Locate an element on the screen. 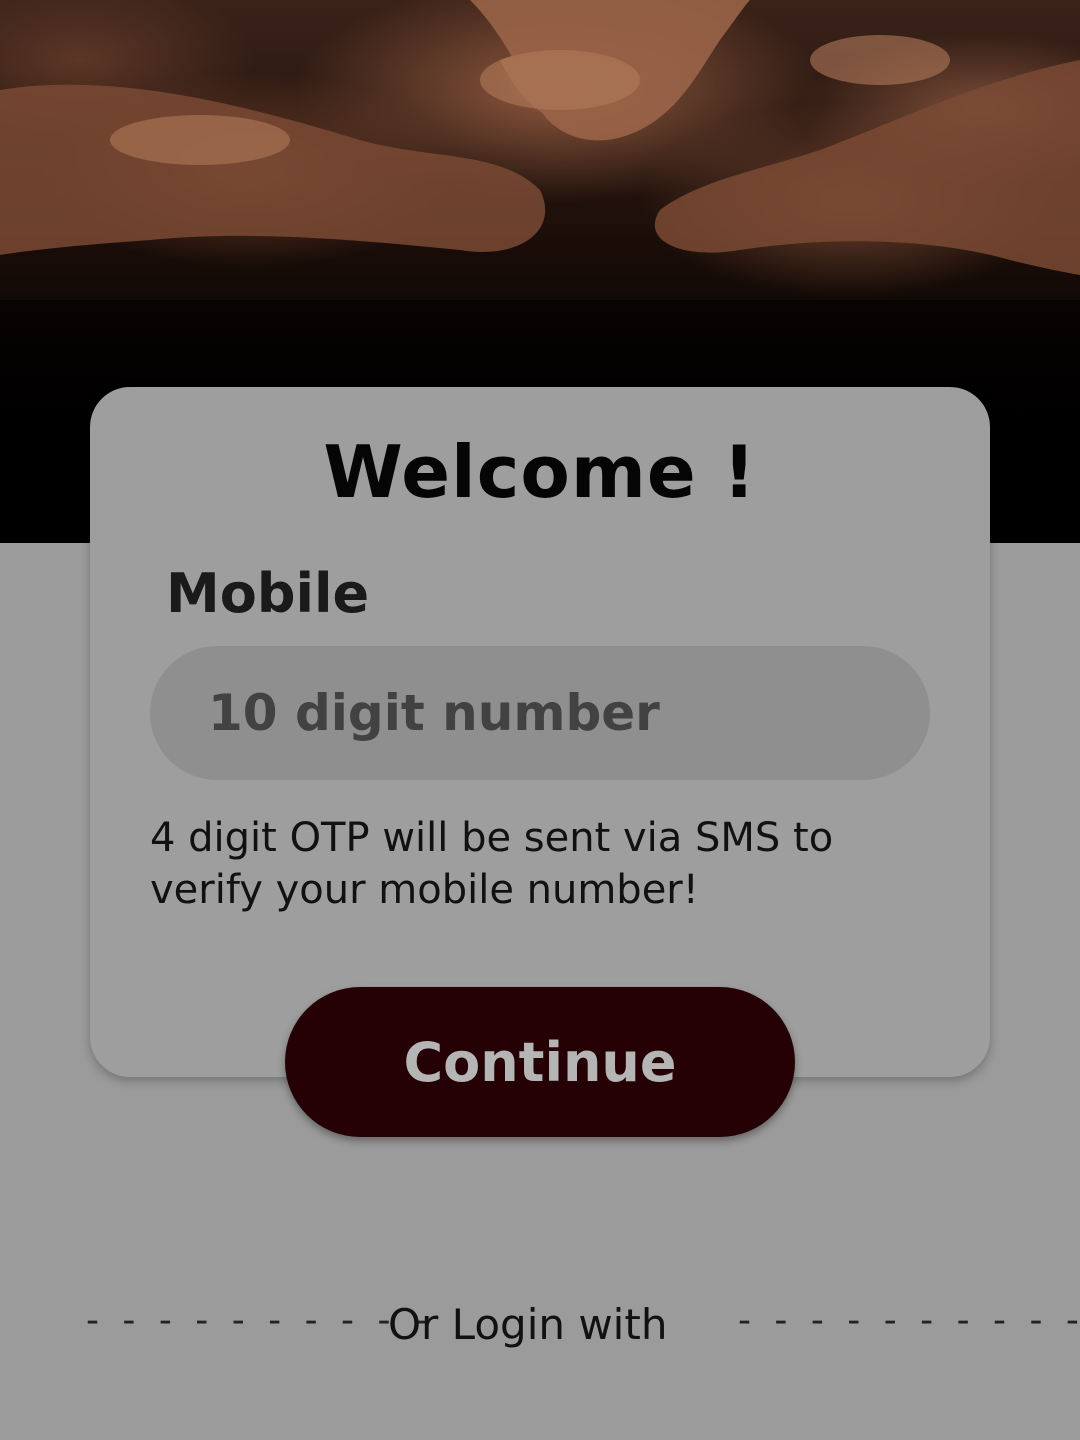  continue-button: Continue is located at coordinates (540, 1062).